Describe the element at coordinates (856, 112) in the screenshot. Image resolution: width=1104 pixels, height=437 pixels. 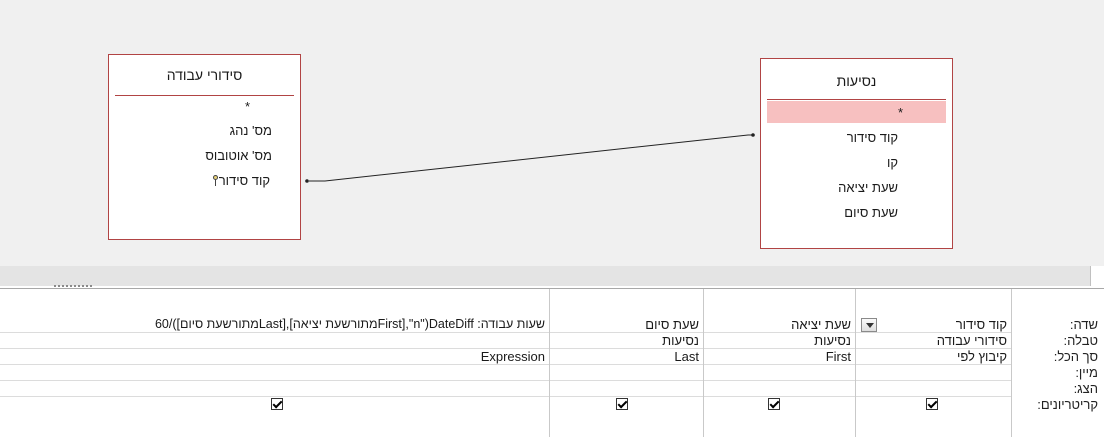
I see `field-all-selection` at that location.